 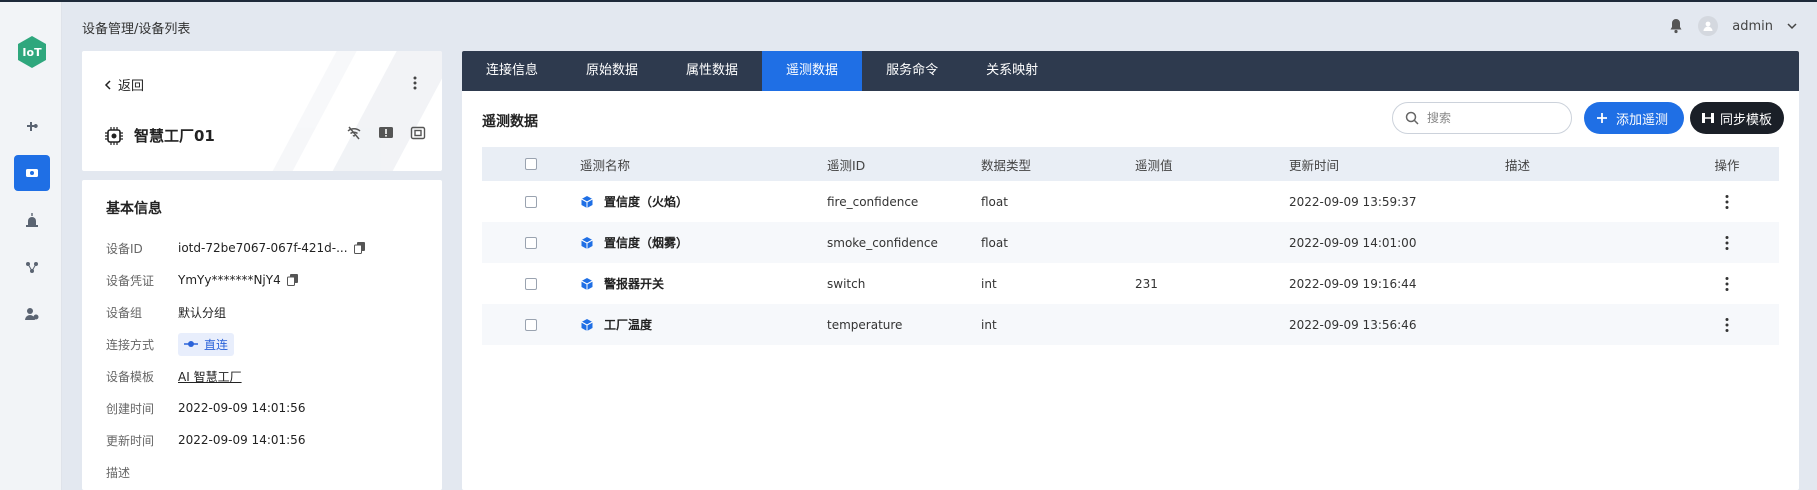 I want to click on device-name: 智慧工厂01, so click(x=174, y=136).